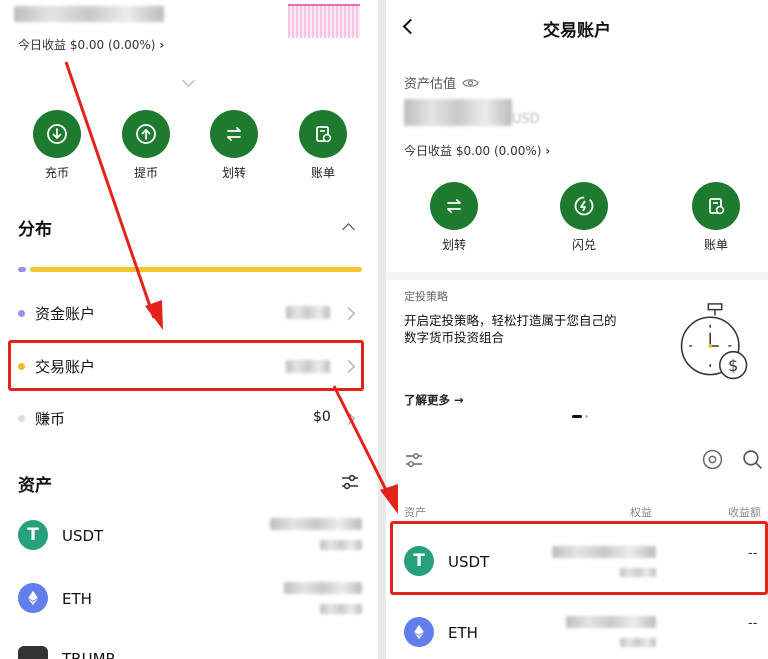 The height and width of the screenshot is (659, 768). Describe the element at coordinates (21, 313) in the screenshot. I see `funding-dot` at that location.